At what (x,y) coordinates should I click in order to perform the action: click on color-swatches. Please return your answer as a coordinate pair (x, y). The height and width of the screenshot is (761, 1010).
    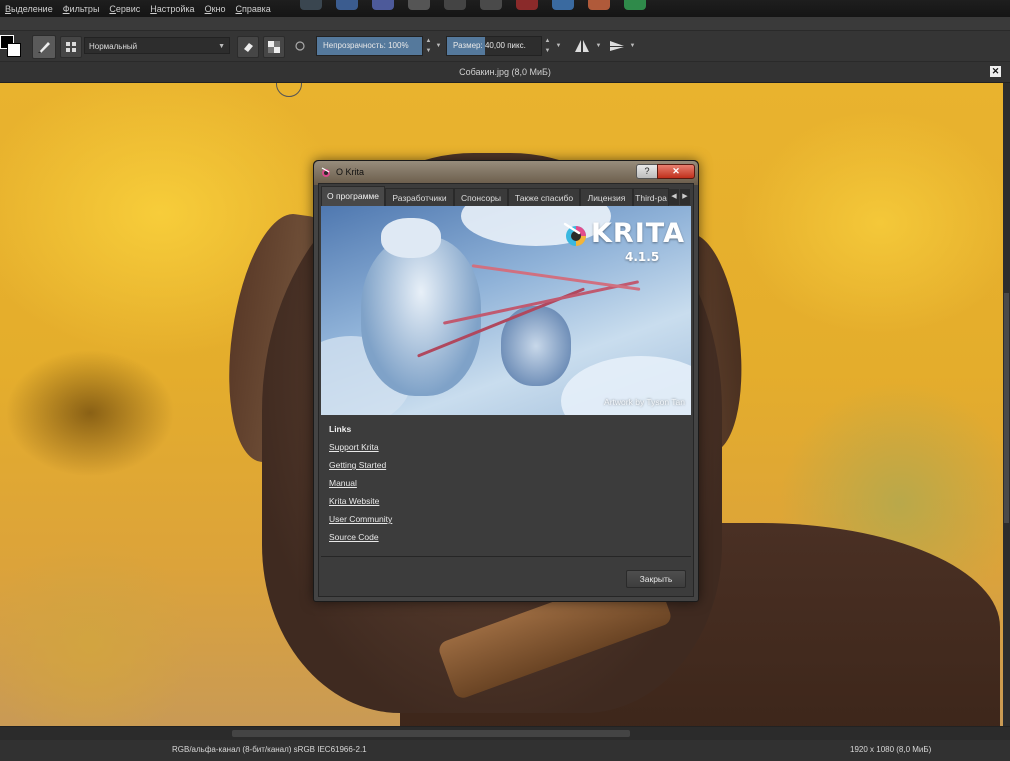
    Looking at the image, I should click on (11, 46).